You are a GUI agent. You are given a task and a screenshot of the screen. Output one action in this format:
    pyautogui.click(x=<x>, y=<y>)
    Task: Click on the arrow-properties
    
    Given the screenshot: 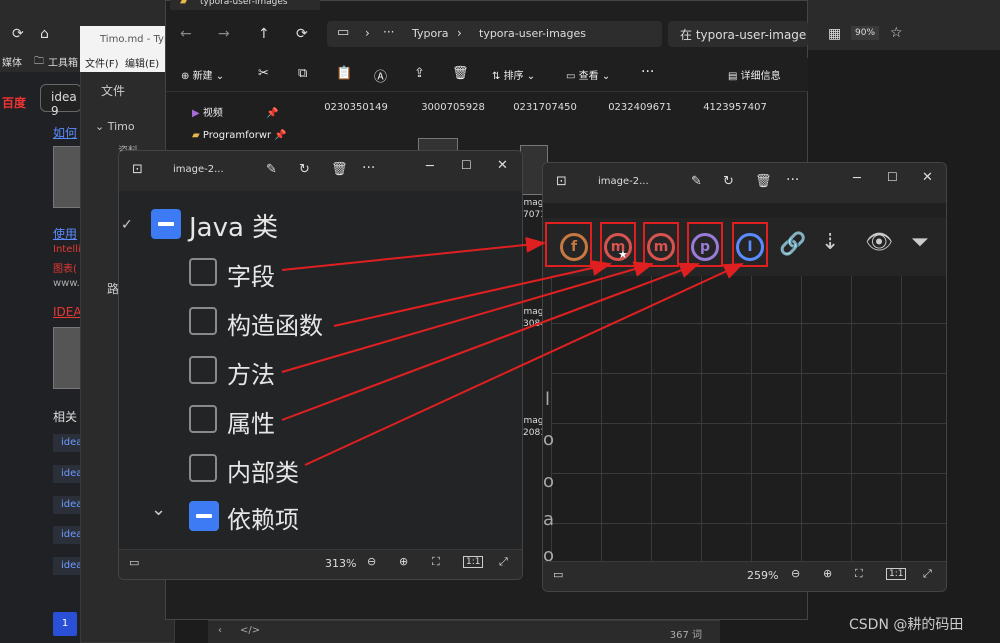 What is the action you would take?
    pyautogui.click(x=490, y=341)
    